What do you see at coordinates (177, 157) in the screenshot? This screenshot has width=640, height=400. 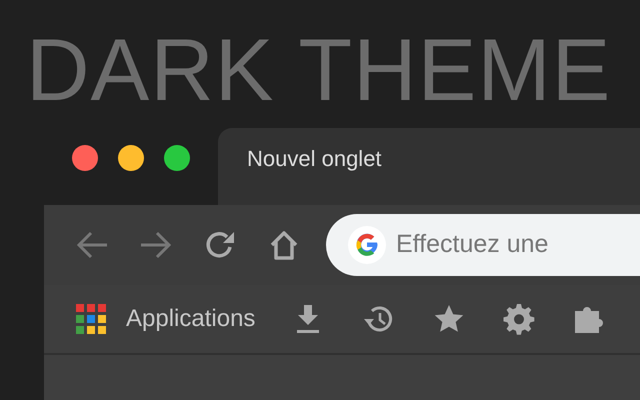 I see `zoom-button` at bounding box center [177, 157].